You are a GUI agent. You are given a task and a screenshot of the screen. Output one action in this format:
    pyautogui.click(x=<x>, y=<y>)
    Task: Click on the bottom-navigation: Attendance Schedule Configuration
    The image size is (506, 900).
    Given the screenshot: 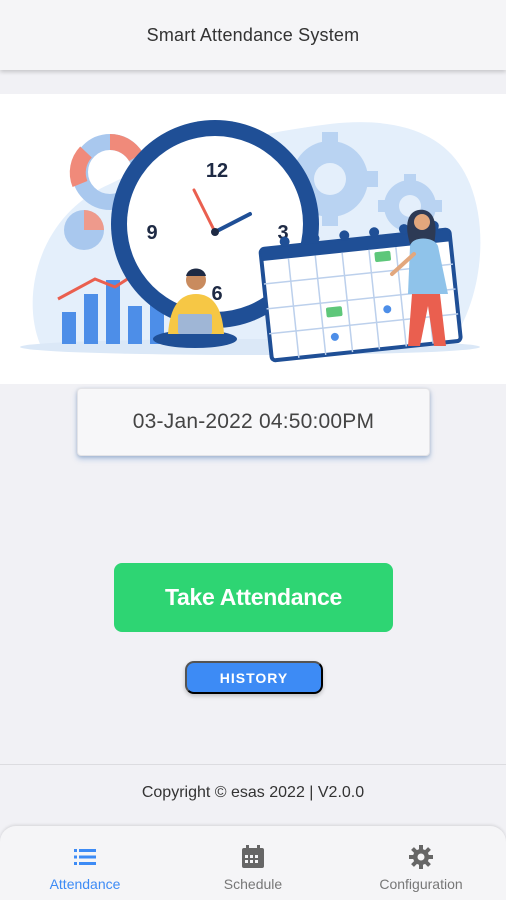 What is the action you would take?
    pyautogui.click(x=253, y=863)
    